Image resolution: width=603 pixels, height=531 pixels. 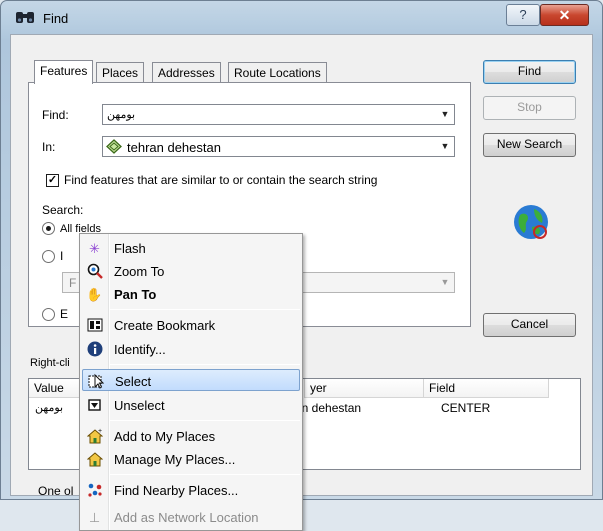 I want to click on menu-item-create-bookmark: Create Bookmark, so click(x=191, y=325).